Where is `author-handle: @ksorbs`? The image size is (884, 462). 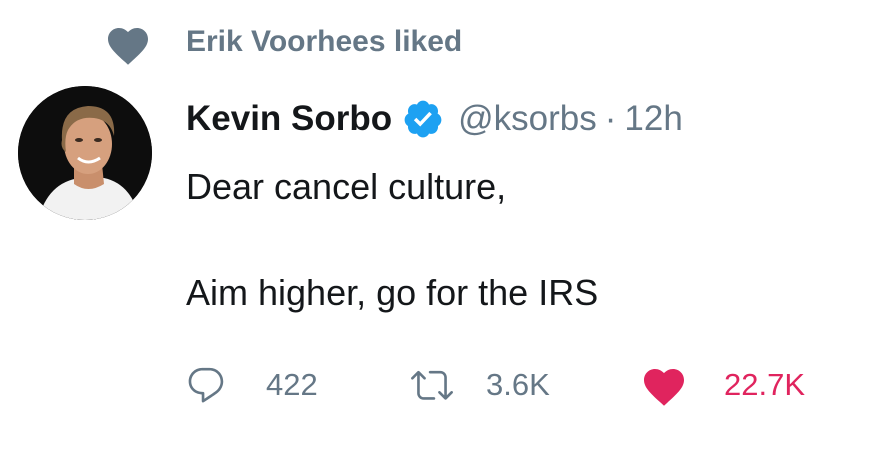 author-handle: @ksorbs is located at coordinates (527, 119).